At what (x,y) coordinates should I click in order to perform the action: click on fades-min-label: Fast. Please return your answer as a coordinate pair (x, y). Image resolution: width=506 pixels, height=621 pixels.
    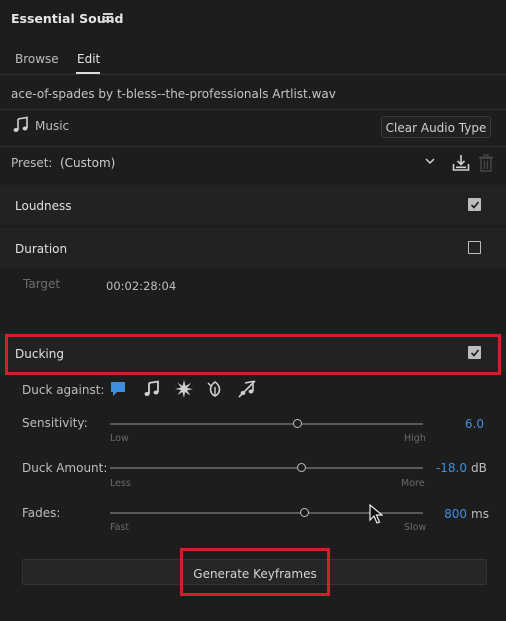
    Looking at the image, I should click on (120, 527).